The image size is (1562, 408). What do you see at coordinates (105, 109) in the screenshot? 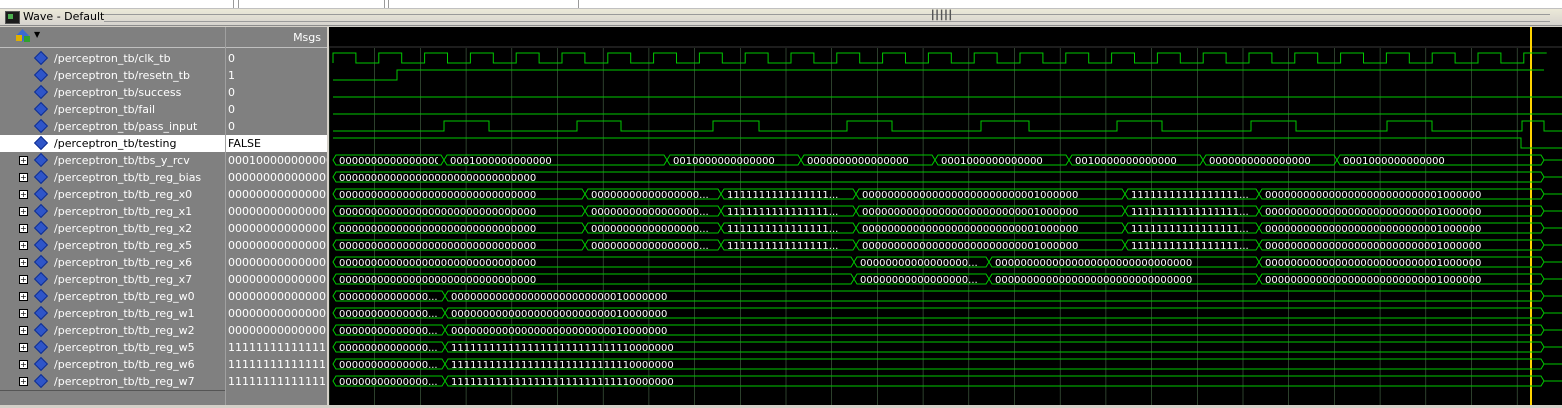
I see `signal-name: /perceptron_tb/fail` at bounding box center [105, 109].